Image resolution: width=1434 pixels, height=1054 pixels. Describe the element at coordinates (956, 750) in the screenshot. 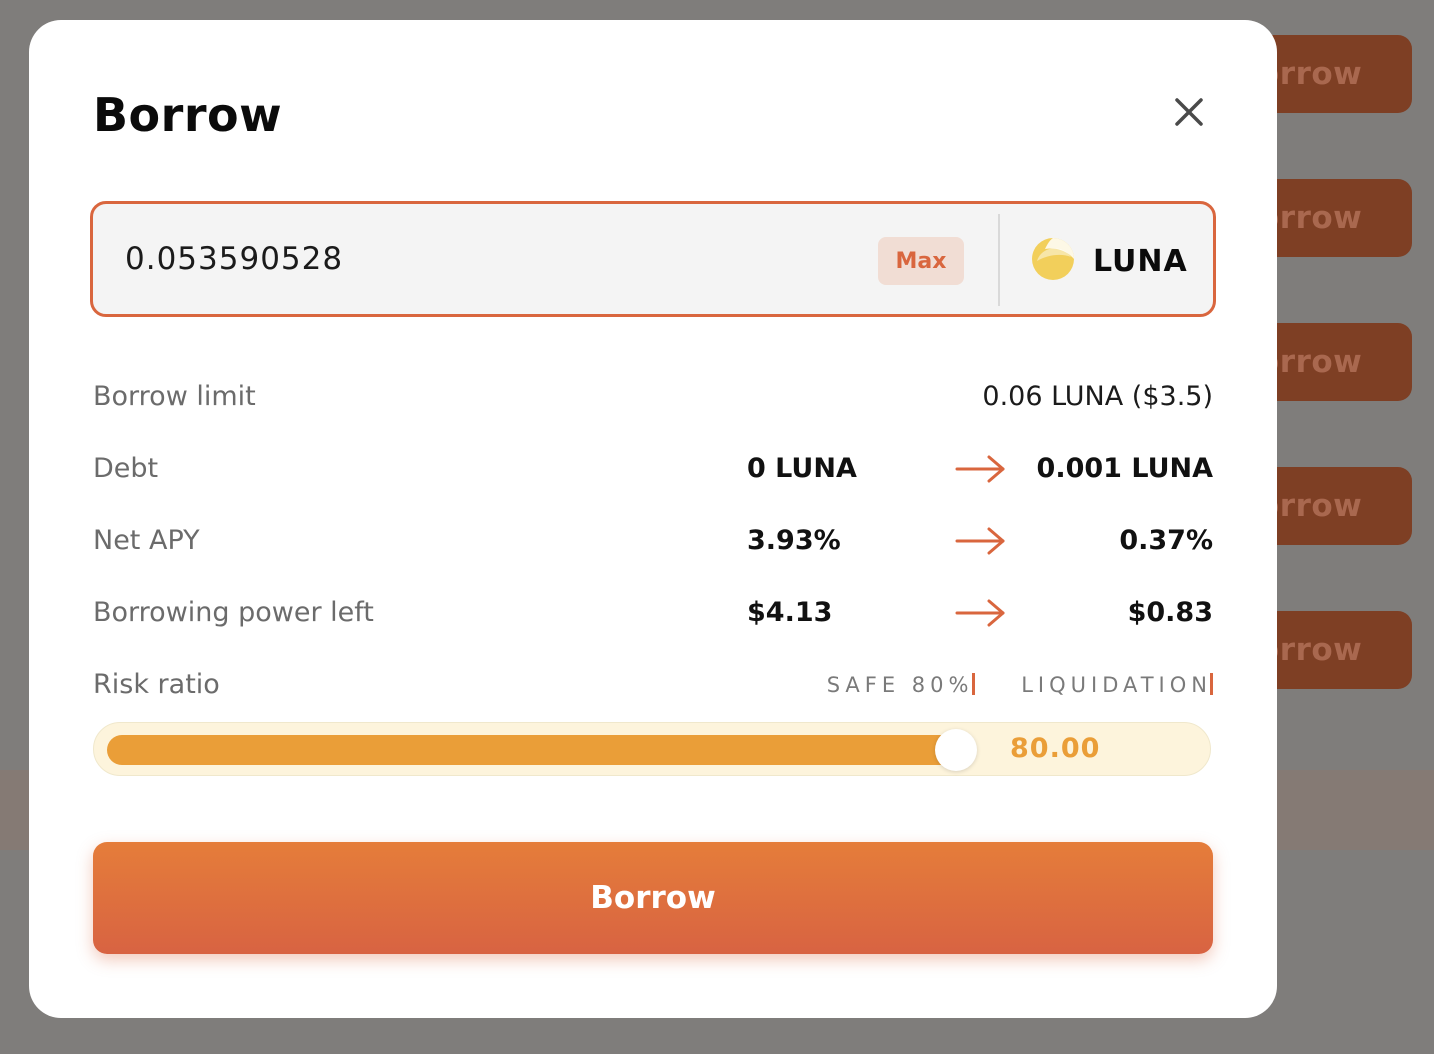

I see `slider-thumb` at that location.